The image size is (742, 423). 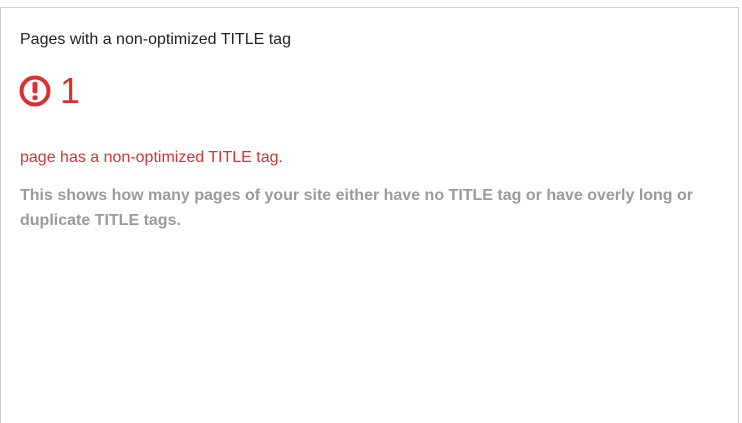 What do you see at coordinates (155, 39) in the screenshot?
I see `card-title: Pages with a non-optimized TITLE tag` at bounding box center [155, 39].